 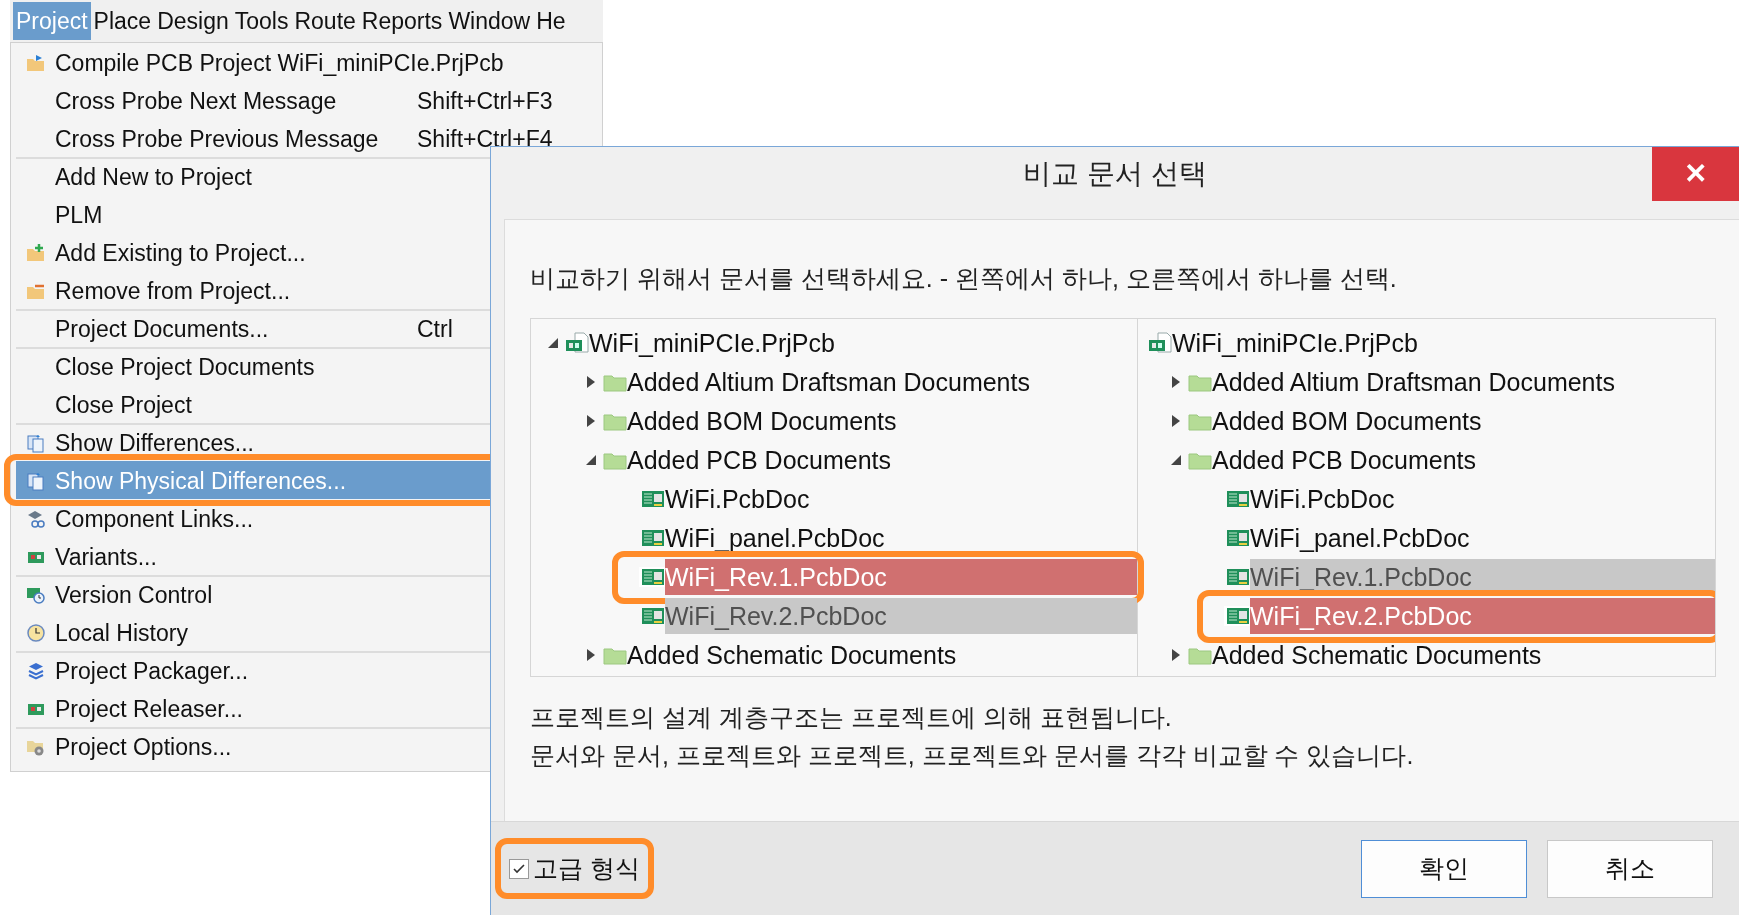 What do you see at coordinates (1444, 868) in the screenshot?
I see `ok-button: 확인` at bounding box center [1444, 868].